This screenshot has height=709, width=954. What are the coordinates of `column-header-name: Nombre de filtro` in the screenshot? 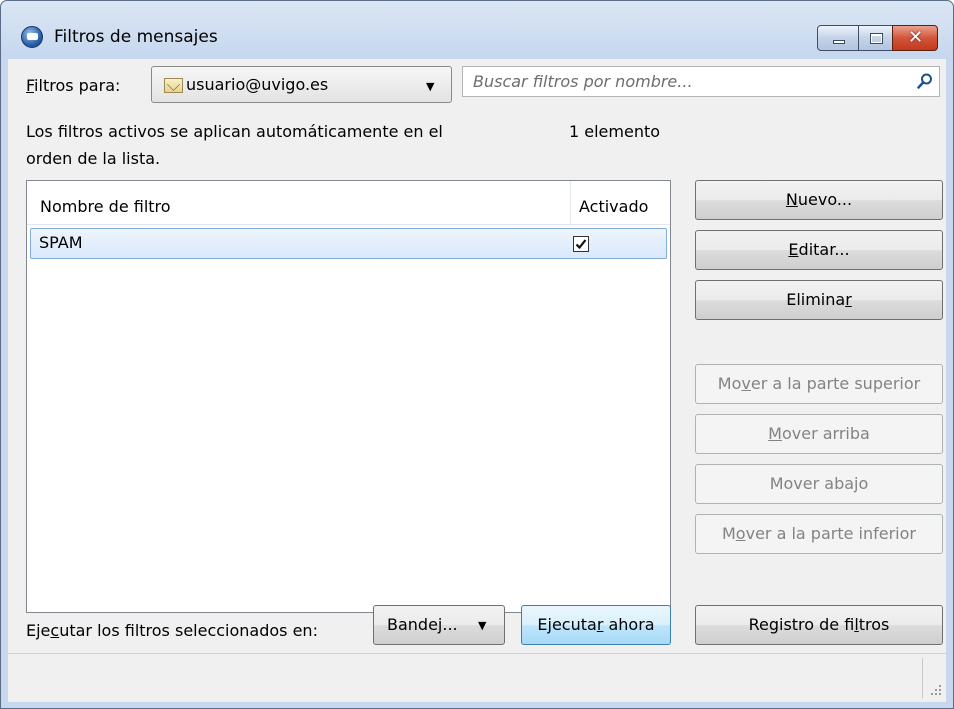 It's located at (105, 206).